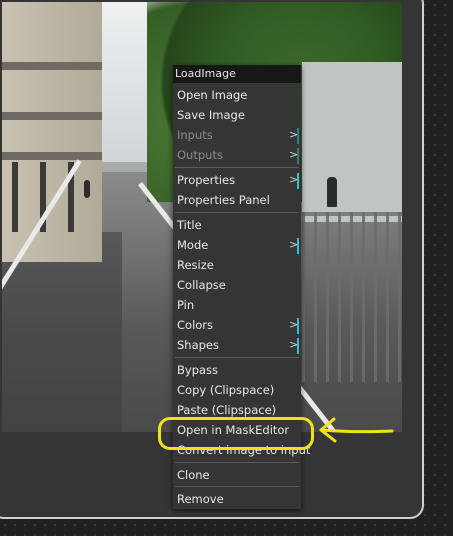 This screenshot has height=536, width=453. What do you see at coordinates (237, 370) in the screenshot?
I see `menu-item-bypass: Bypass` at bounding box center [237, 370].